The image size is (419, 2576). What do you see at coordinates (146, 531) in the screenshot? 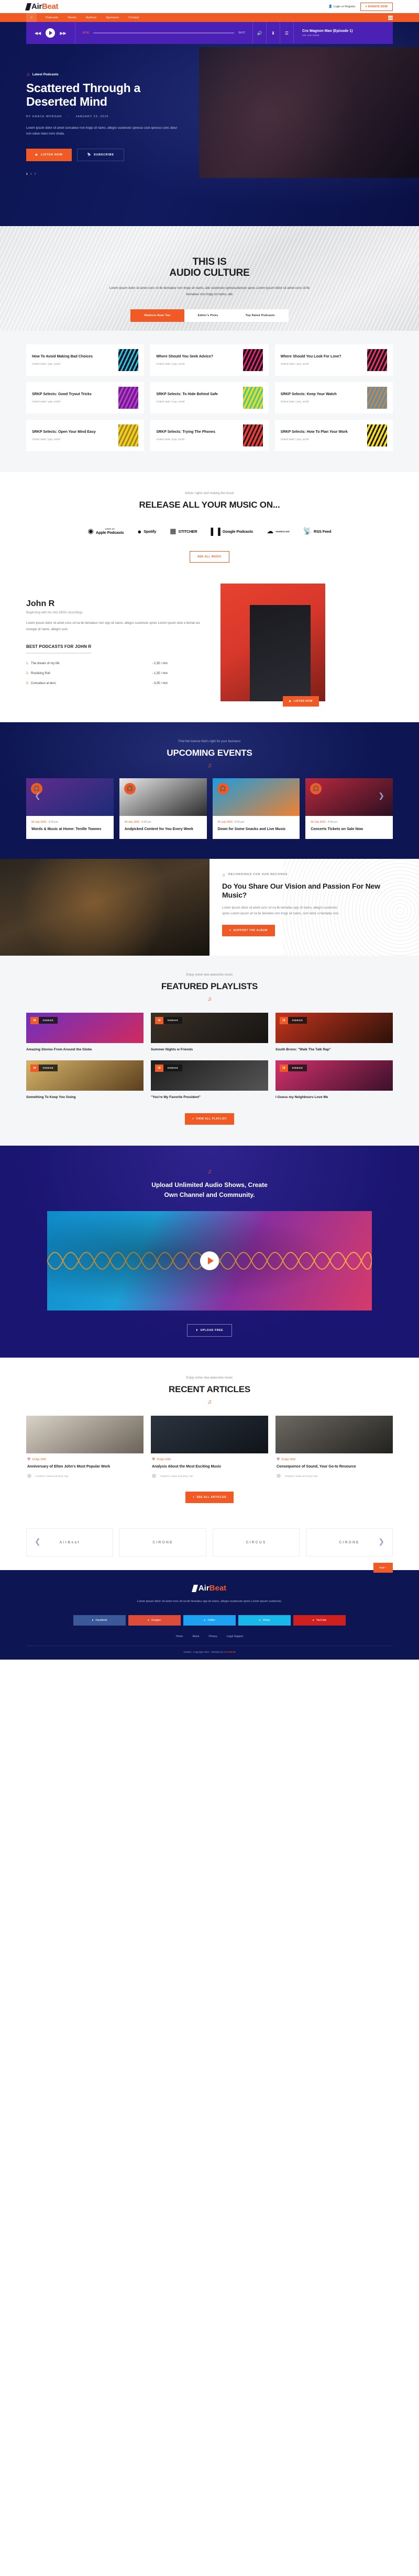
I see `platform-spotify: ● Spotify` at bounding box center [146, 531].